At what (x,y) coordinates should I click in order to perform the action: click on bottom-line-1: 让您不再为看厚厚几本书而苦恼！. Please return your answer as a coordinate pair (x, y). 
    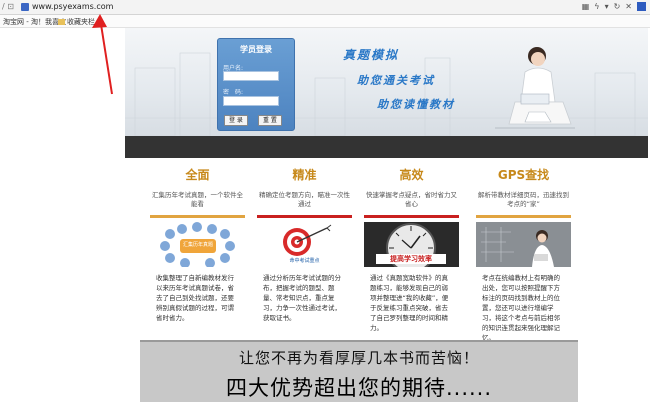
    Looking at the image, I should click on (358, 358).